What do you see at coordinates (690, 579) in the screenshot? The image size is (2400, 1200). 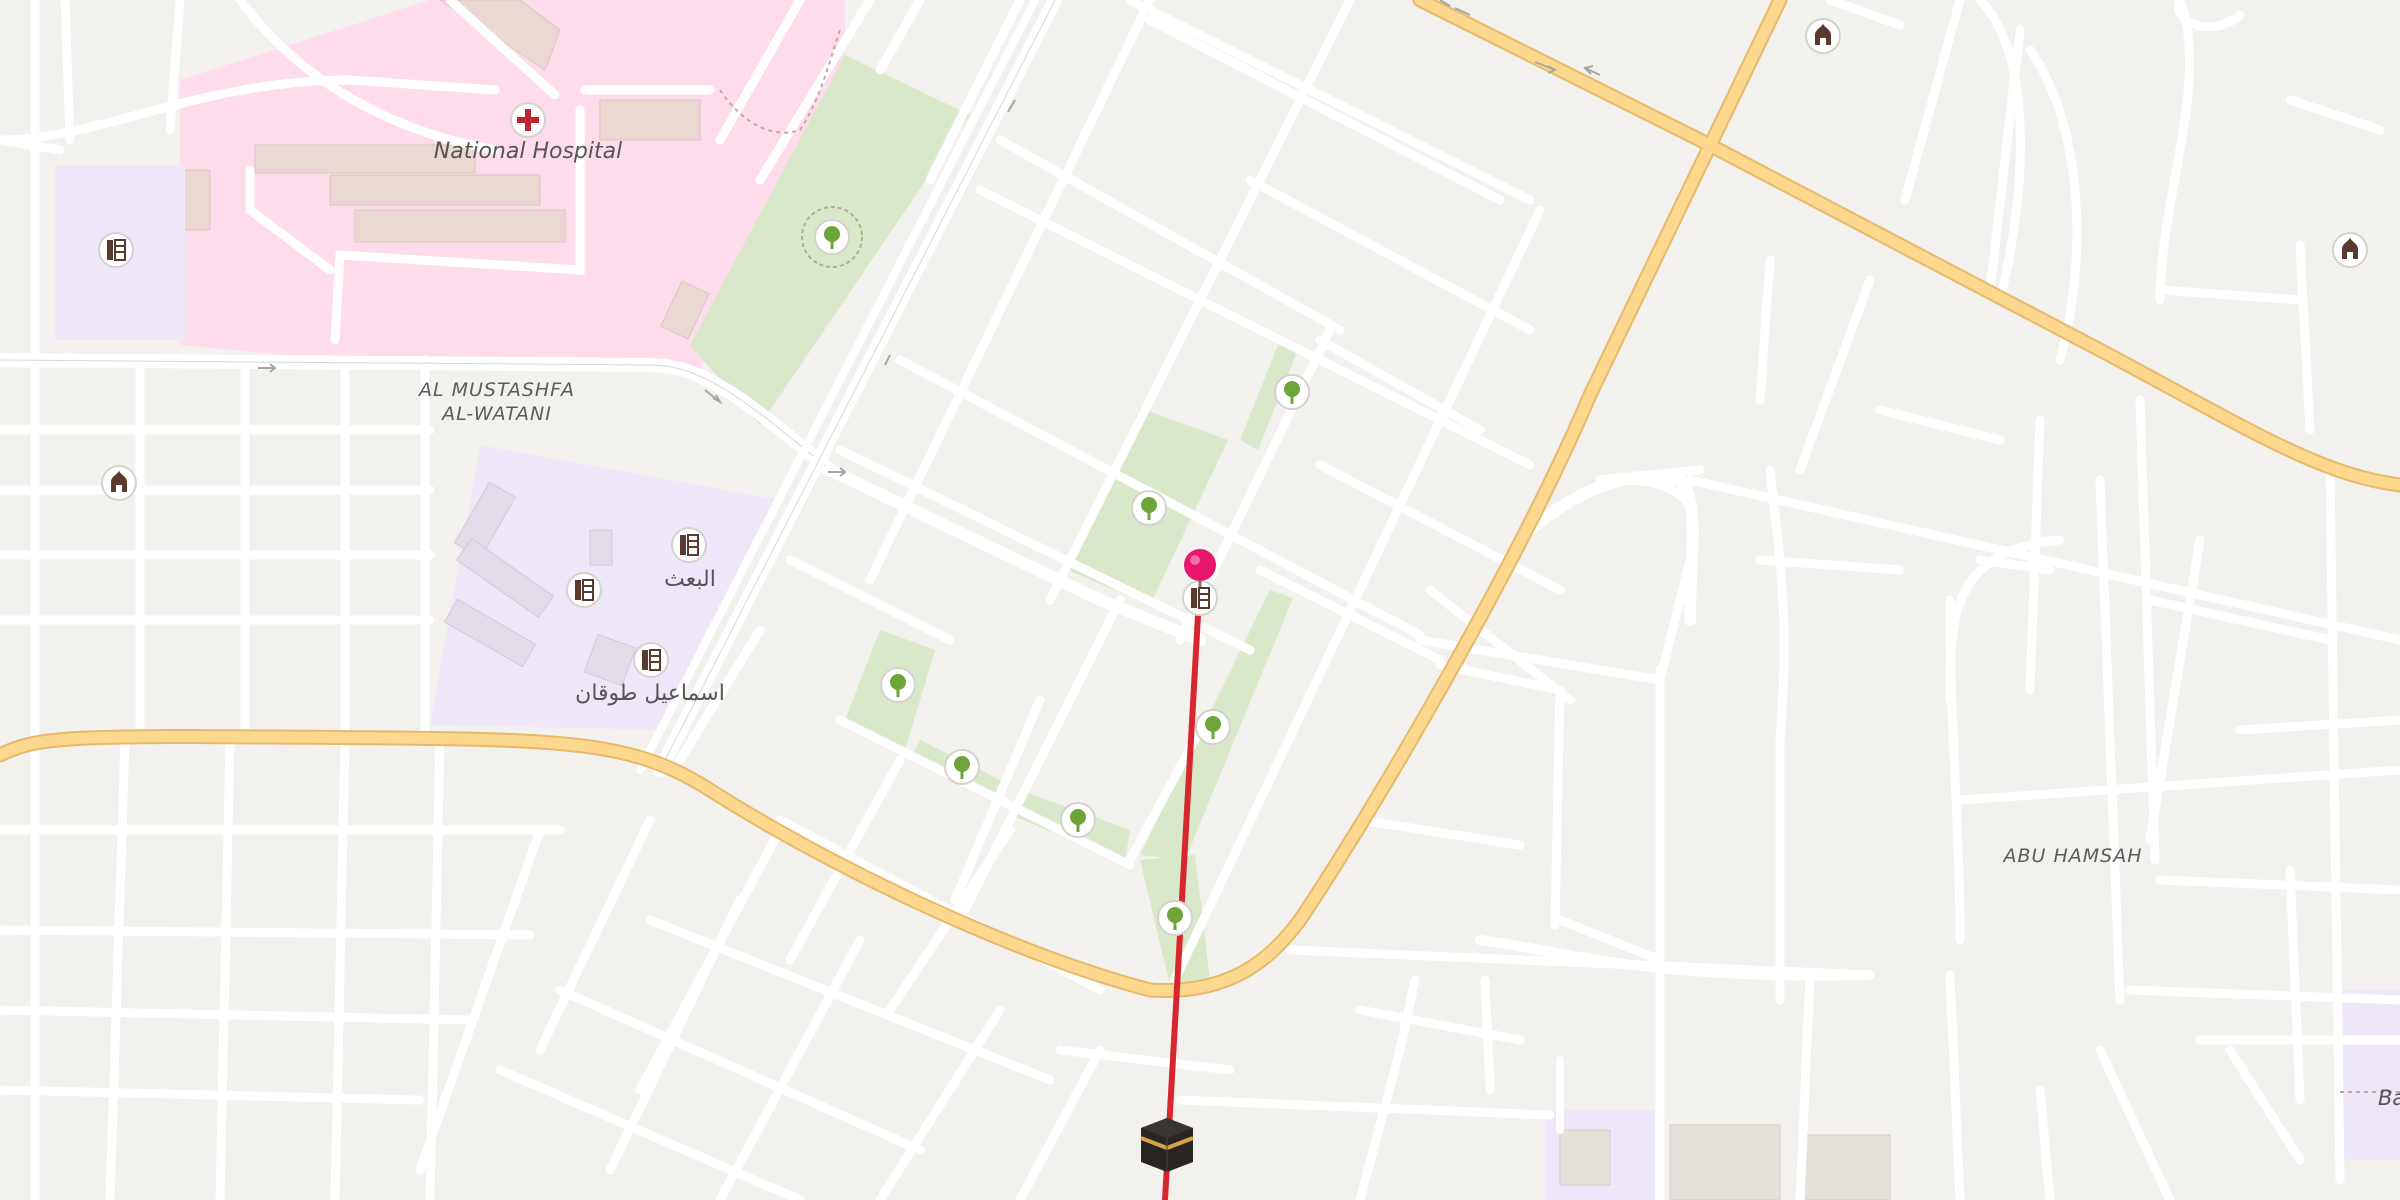 I see `school-label-baath: البعث` at bounding box center [690, 579].